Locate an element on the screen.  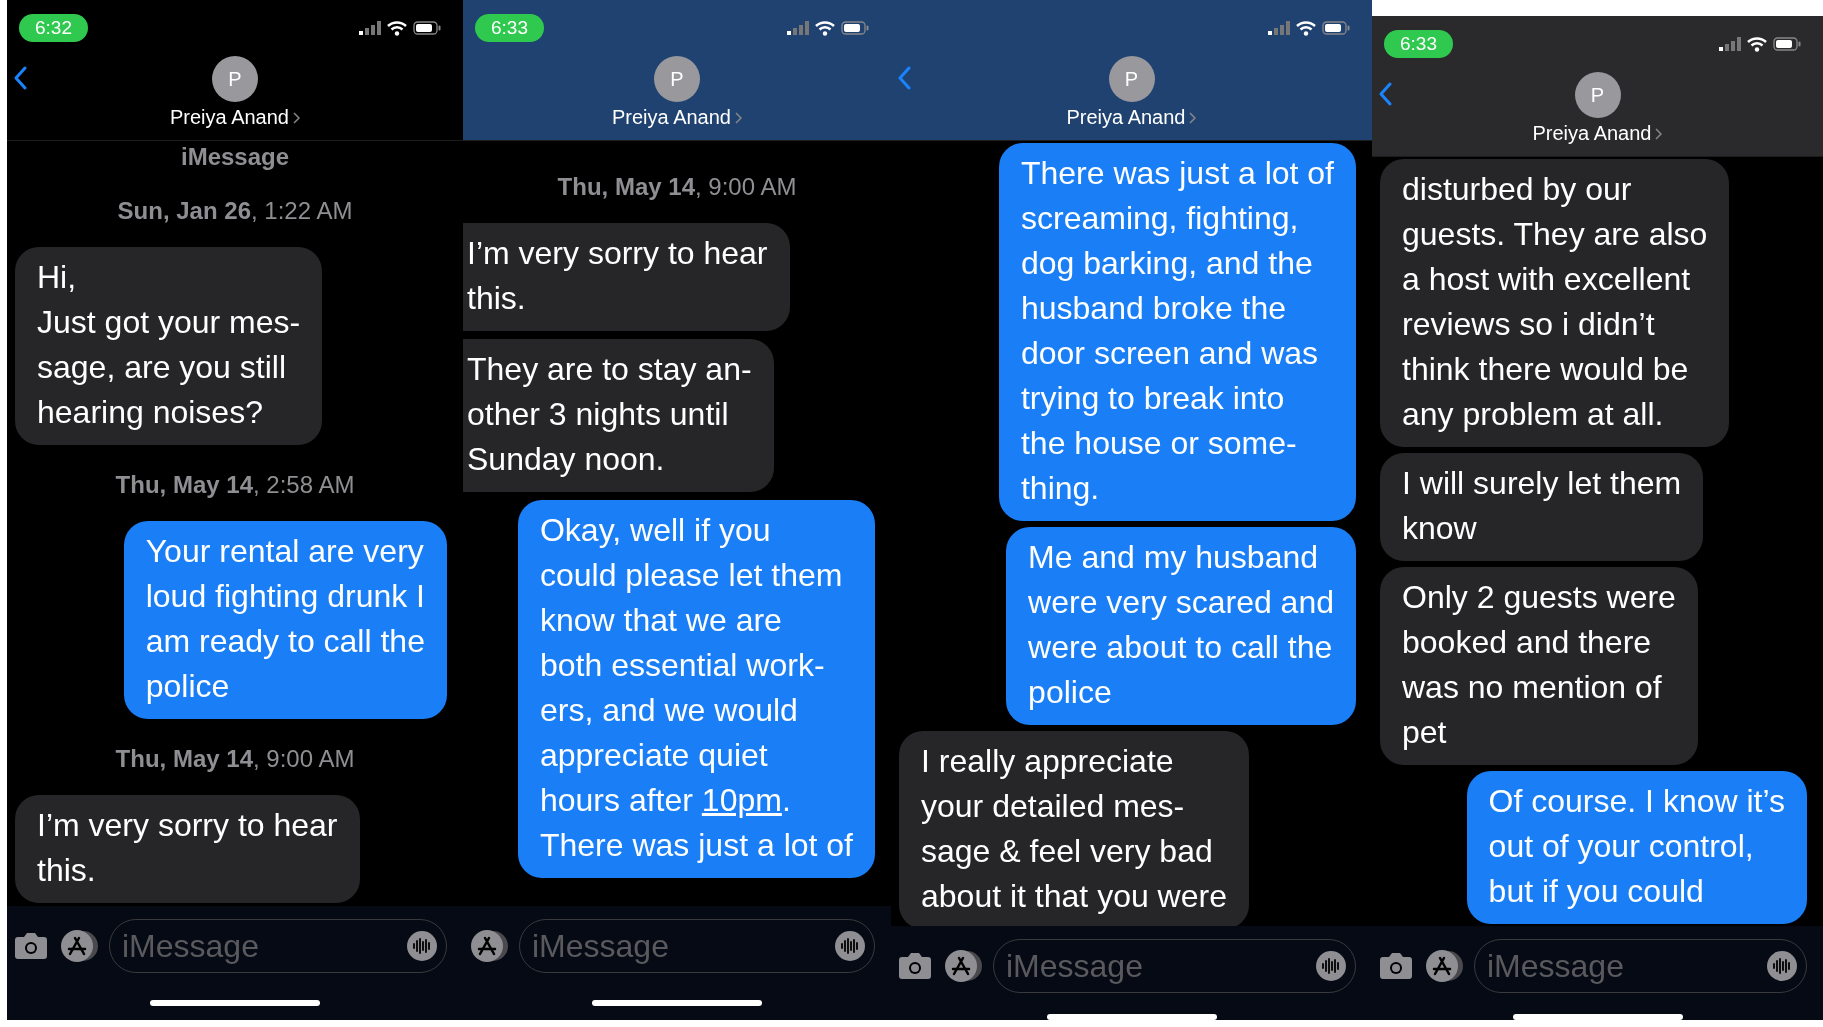
sent-message: Okay, well if you could please let them know that we are both essential work- ers, and we would appreciate quiet hours after 10pm. There was just a lot of is located at coordinates (696, 689).